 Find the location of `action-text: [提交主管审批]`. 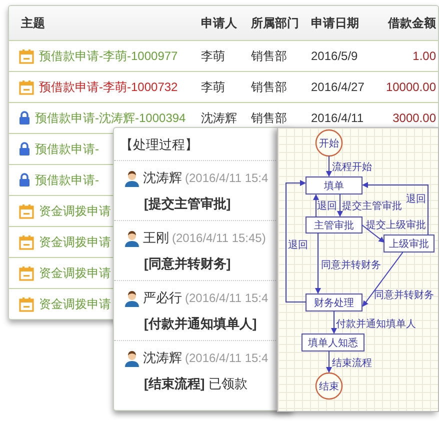

action-text: [提交主管审批] is located at coordinates (188, 204).